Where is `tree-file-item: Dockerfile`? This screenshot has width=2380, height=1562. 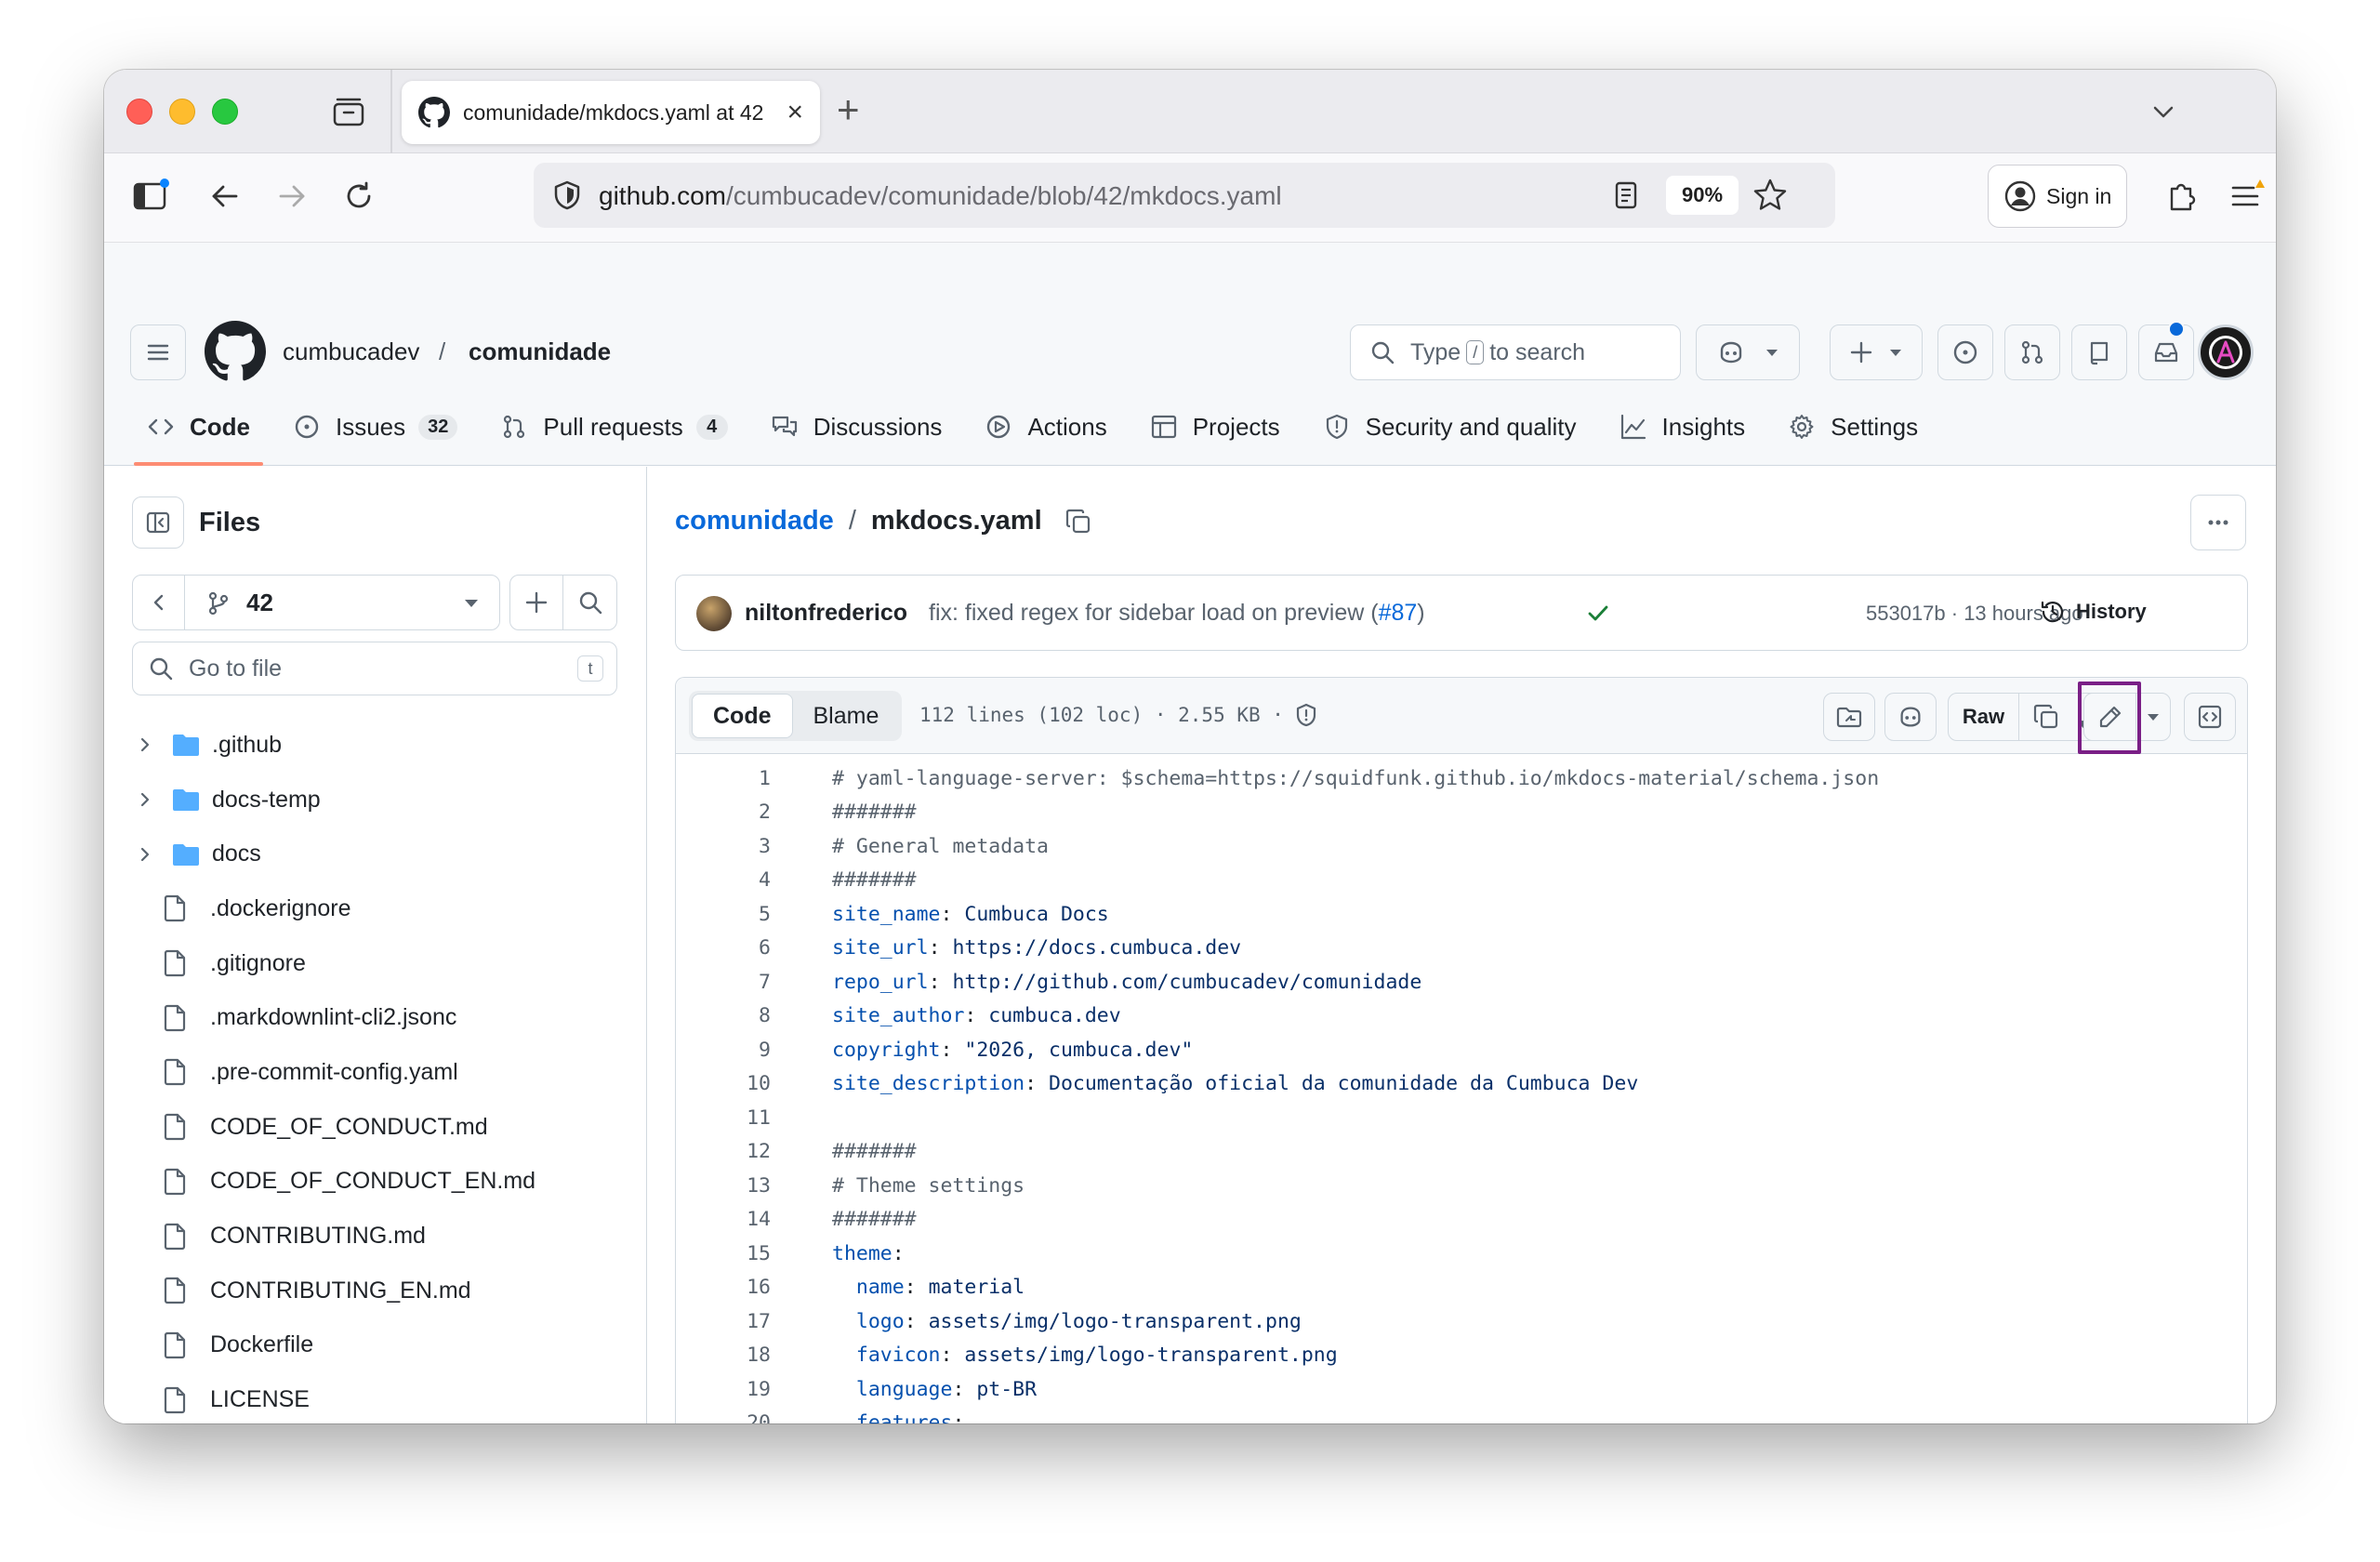 tree-file-item: Dockerfile is located at coordinates (375, 1345).